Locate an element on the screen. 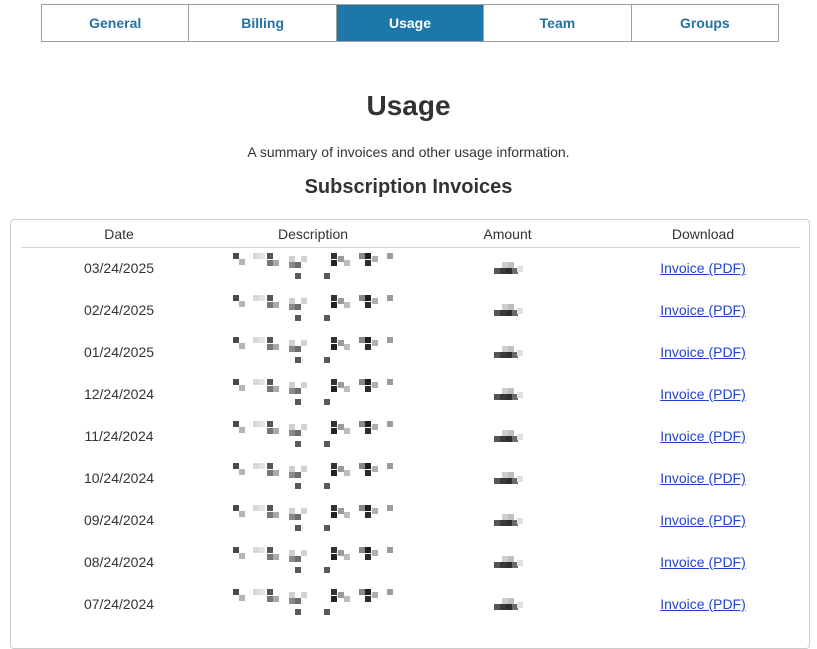  table-row: 07/24/2024 Invoice (PDF) is located at coordinates (410, 604).